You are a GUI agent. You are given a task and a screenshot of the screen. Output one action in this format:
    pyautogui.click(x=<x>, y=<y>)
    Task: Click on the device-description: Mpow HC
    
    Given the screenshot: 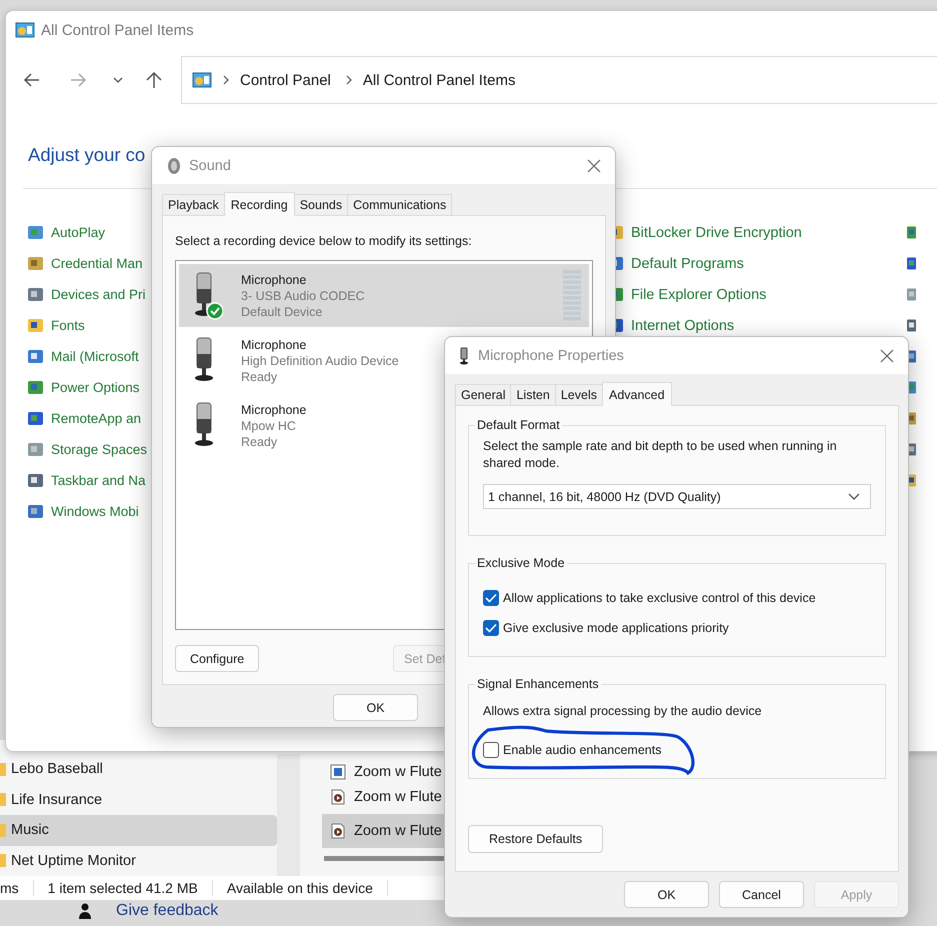 What is the action you would take?
    pyautogui.click(x=268, y=425)
    